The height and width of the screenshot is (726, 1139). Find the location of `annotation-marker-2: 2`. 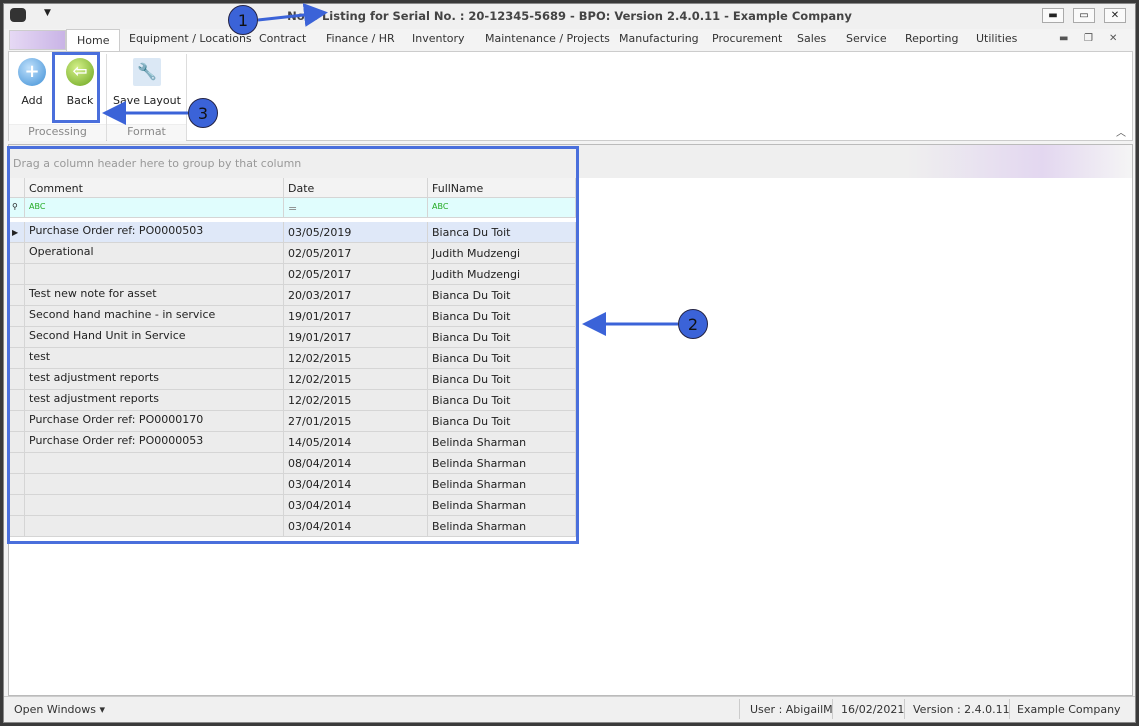

annotation-marker-2: 2 is located at coordinates (693, 324).